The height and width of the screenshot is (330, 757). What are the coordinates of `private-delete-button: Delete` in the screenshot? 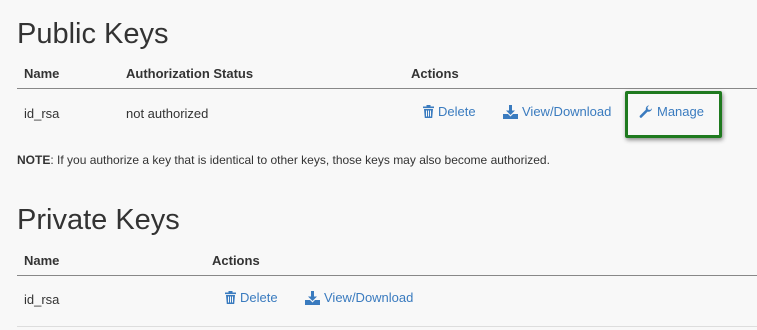 It's located at (251, 297).